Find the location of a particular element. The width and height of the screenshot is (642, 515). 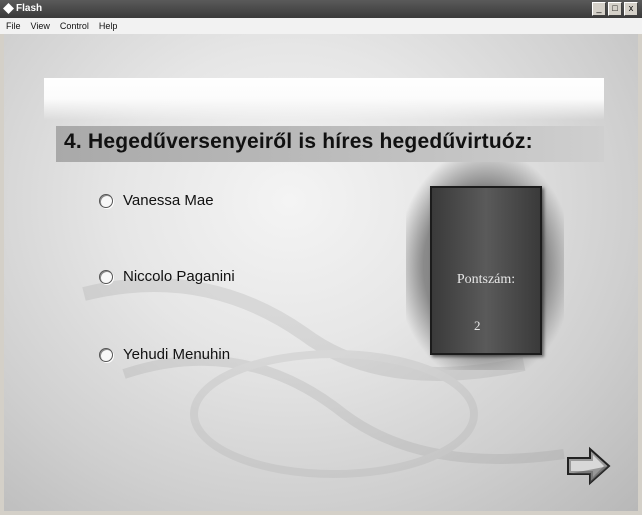

maximize-button: □ is located at coordinates (615, 9).